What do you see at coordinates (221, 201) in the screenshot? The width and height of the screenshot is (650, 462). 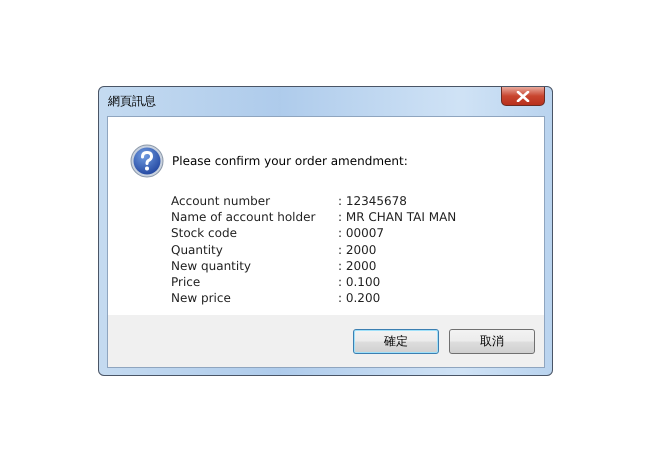 I see `detail-label: Account number` at bounding box center [221, 201].